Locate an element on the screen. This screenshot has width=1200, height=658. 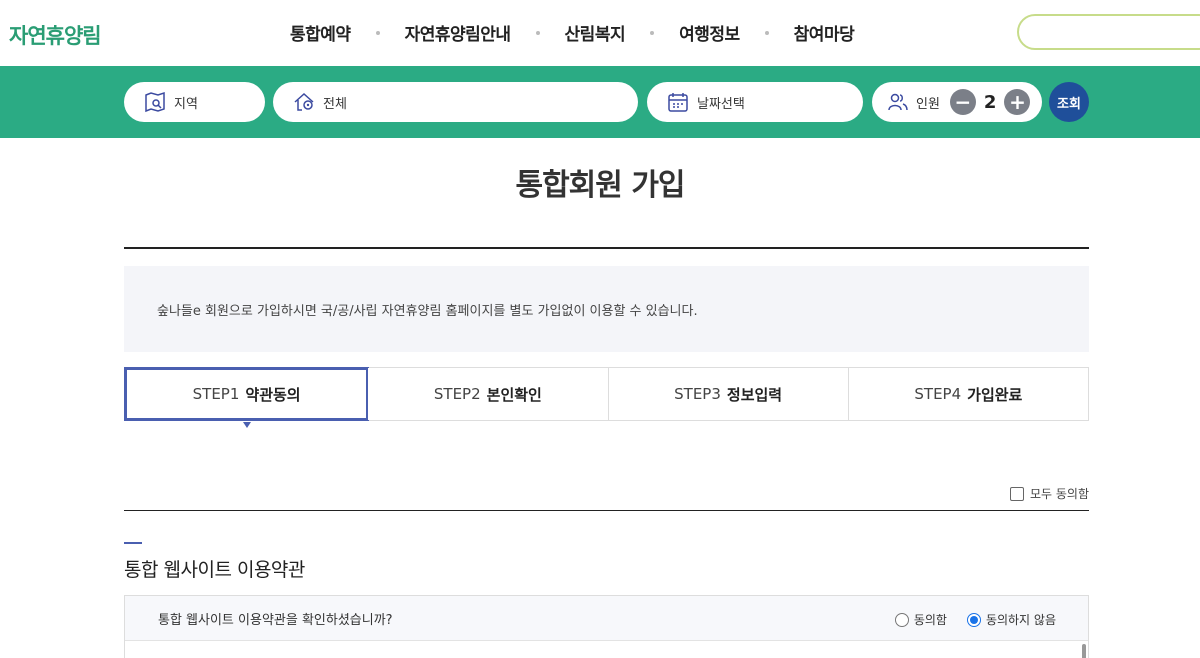
disagree-radio-option: 동의하지 않음 is located at coordinates (1011, 619).